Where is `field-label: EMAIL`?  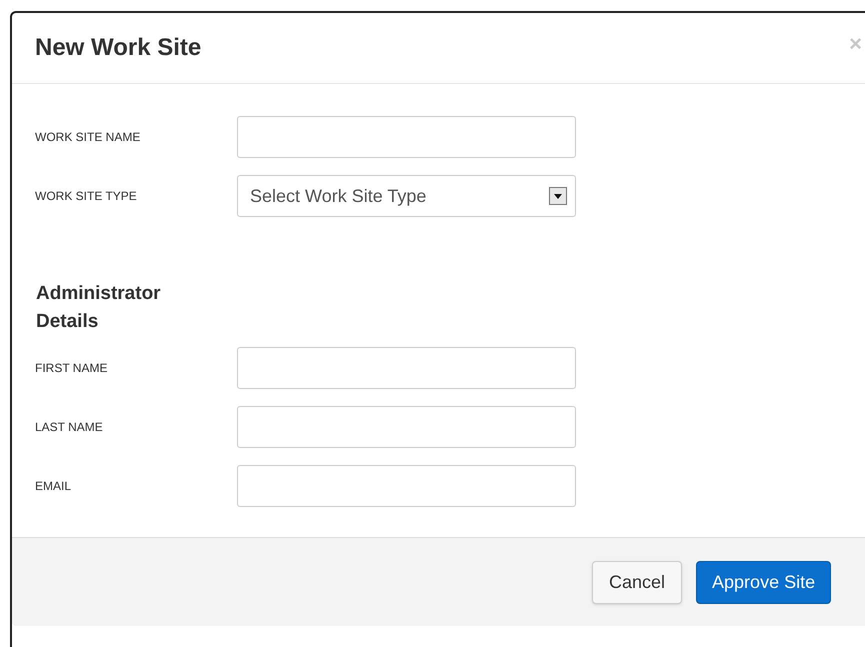 field-label: EMAIL is located at coordinates (53, 486).